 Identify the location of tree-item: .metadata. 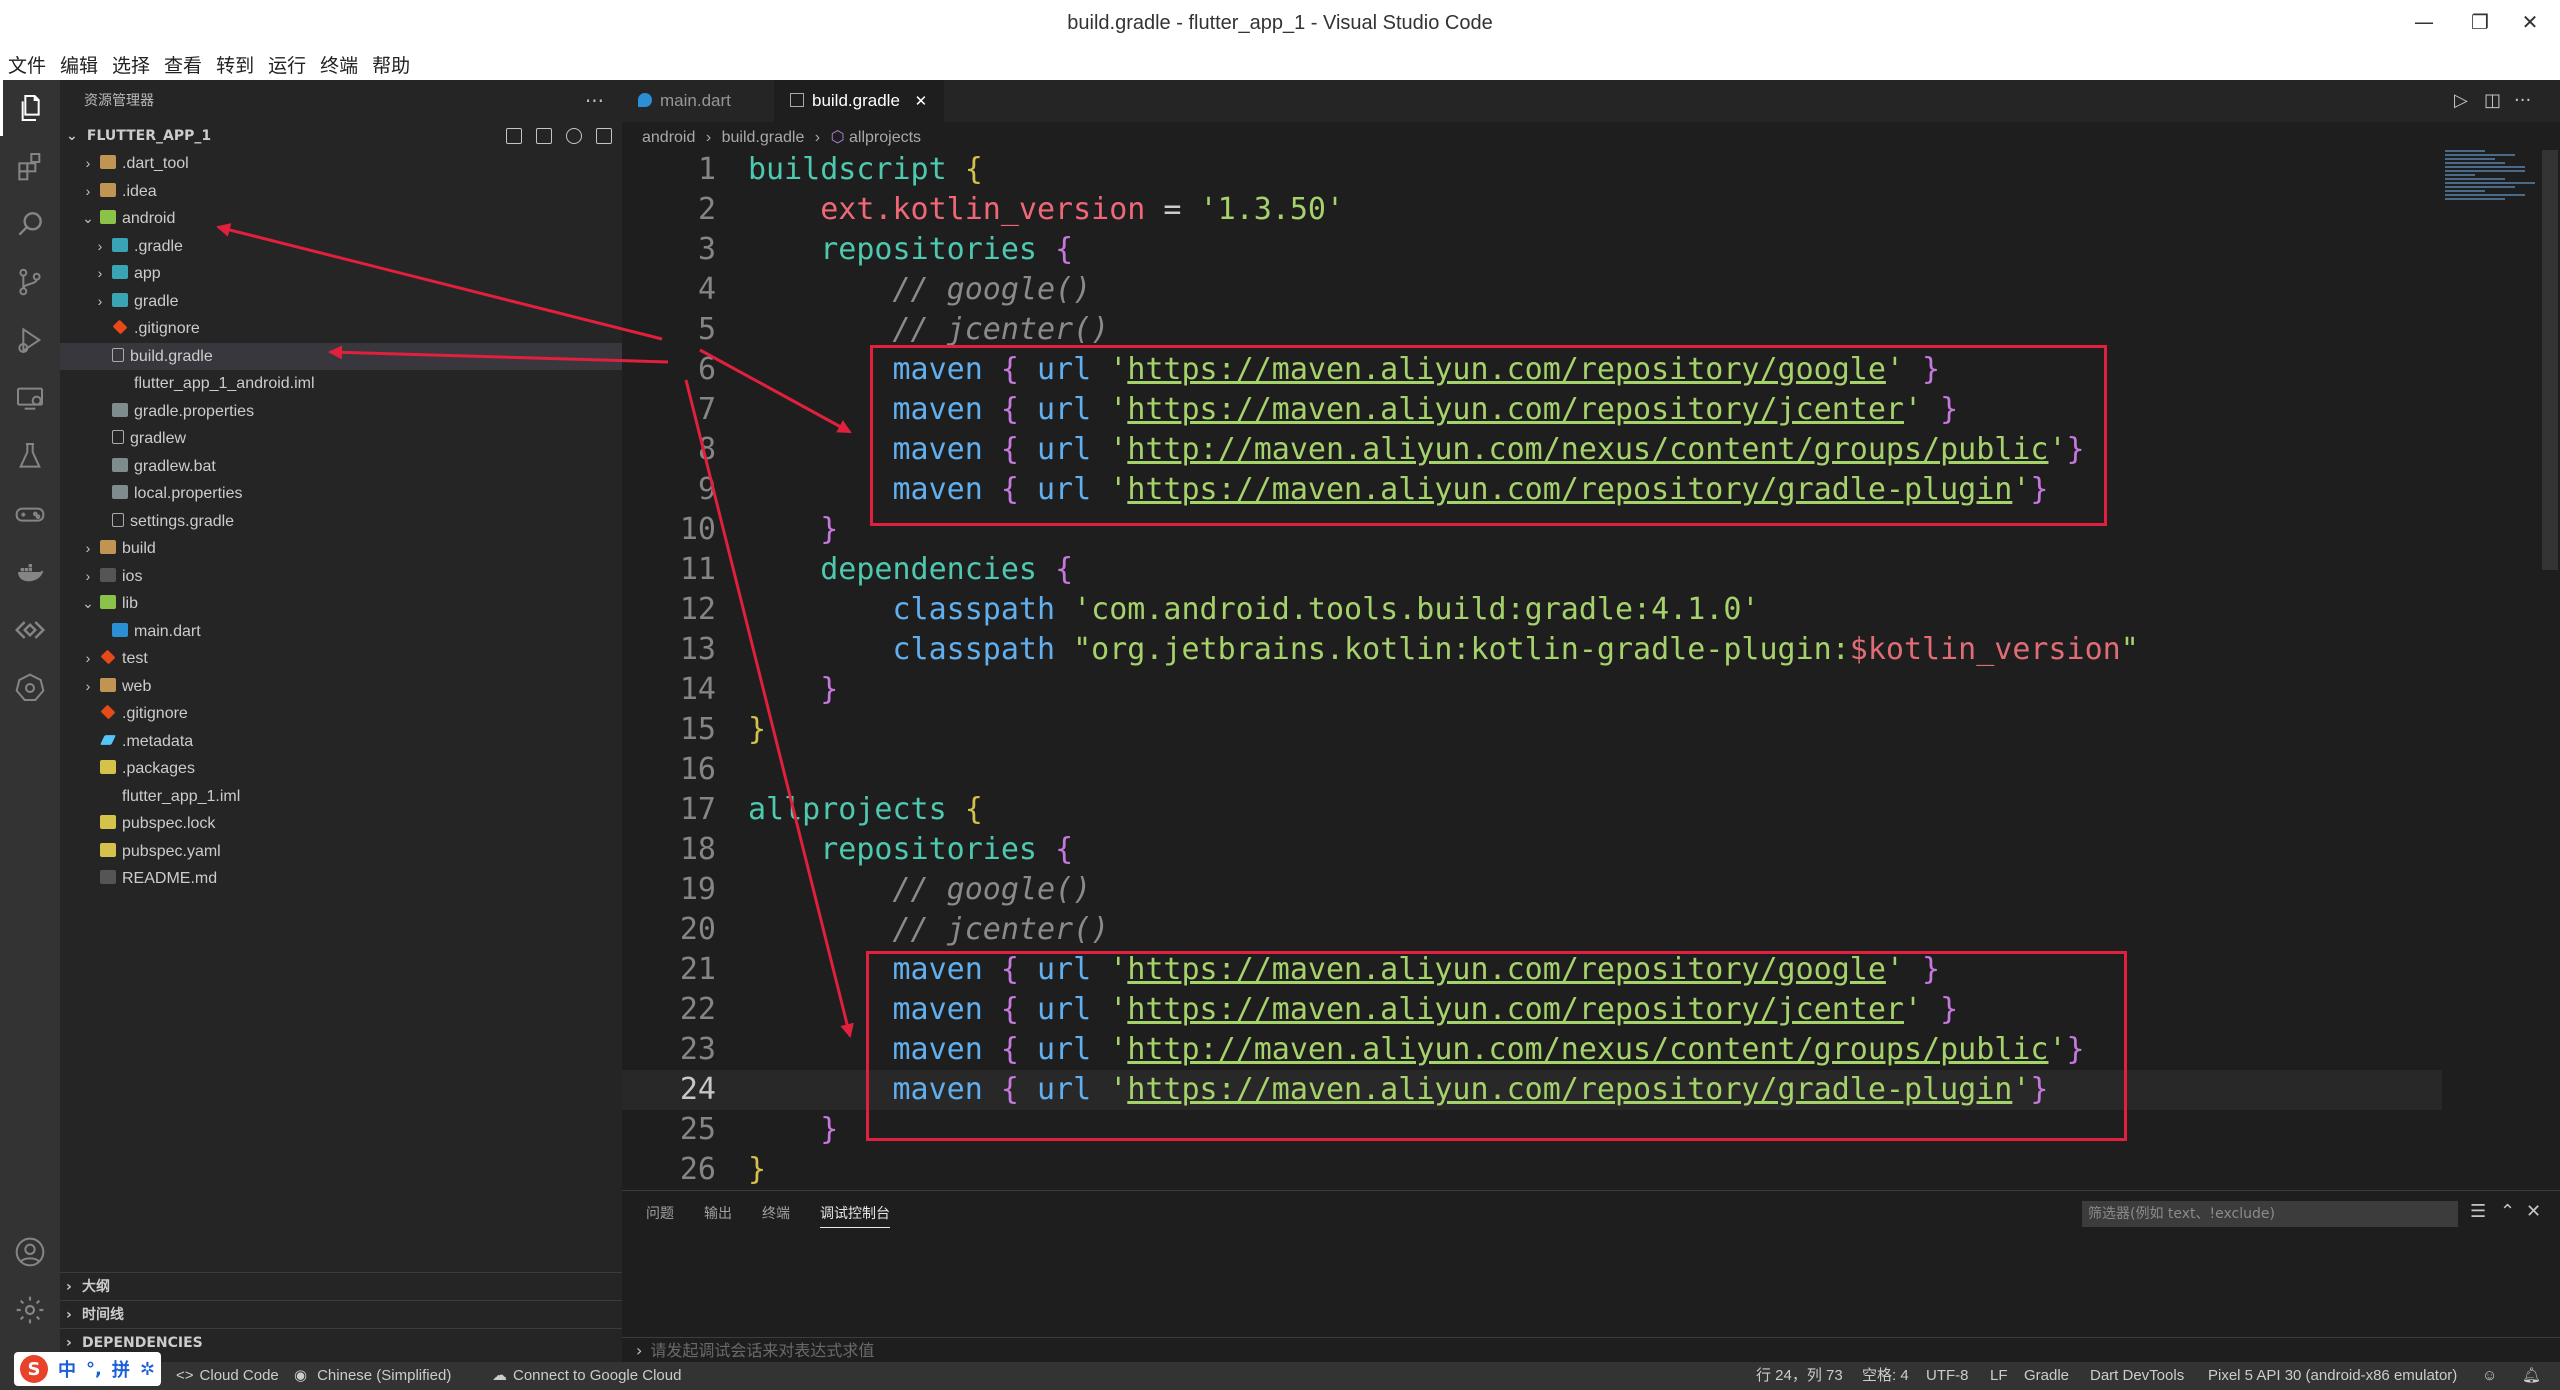
(341, 742).